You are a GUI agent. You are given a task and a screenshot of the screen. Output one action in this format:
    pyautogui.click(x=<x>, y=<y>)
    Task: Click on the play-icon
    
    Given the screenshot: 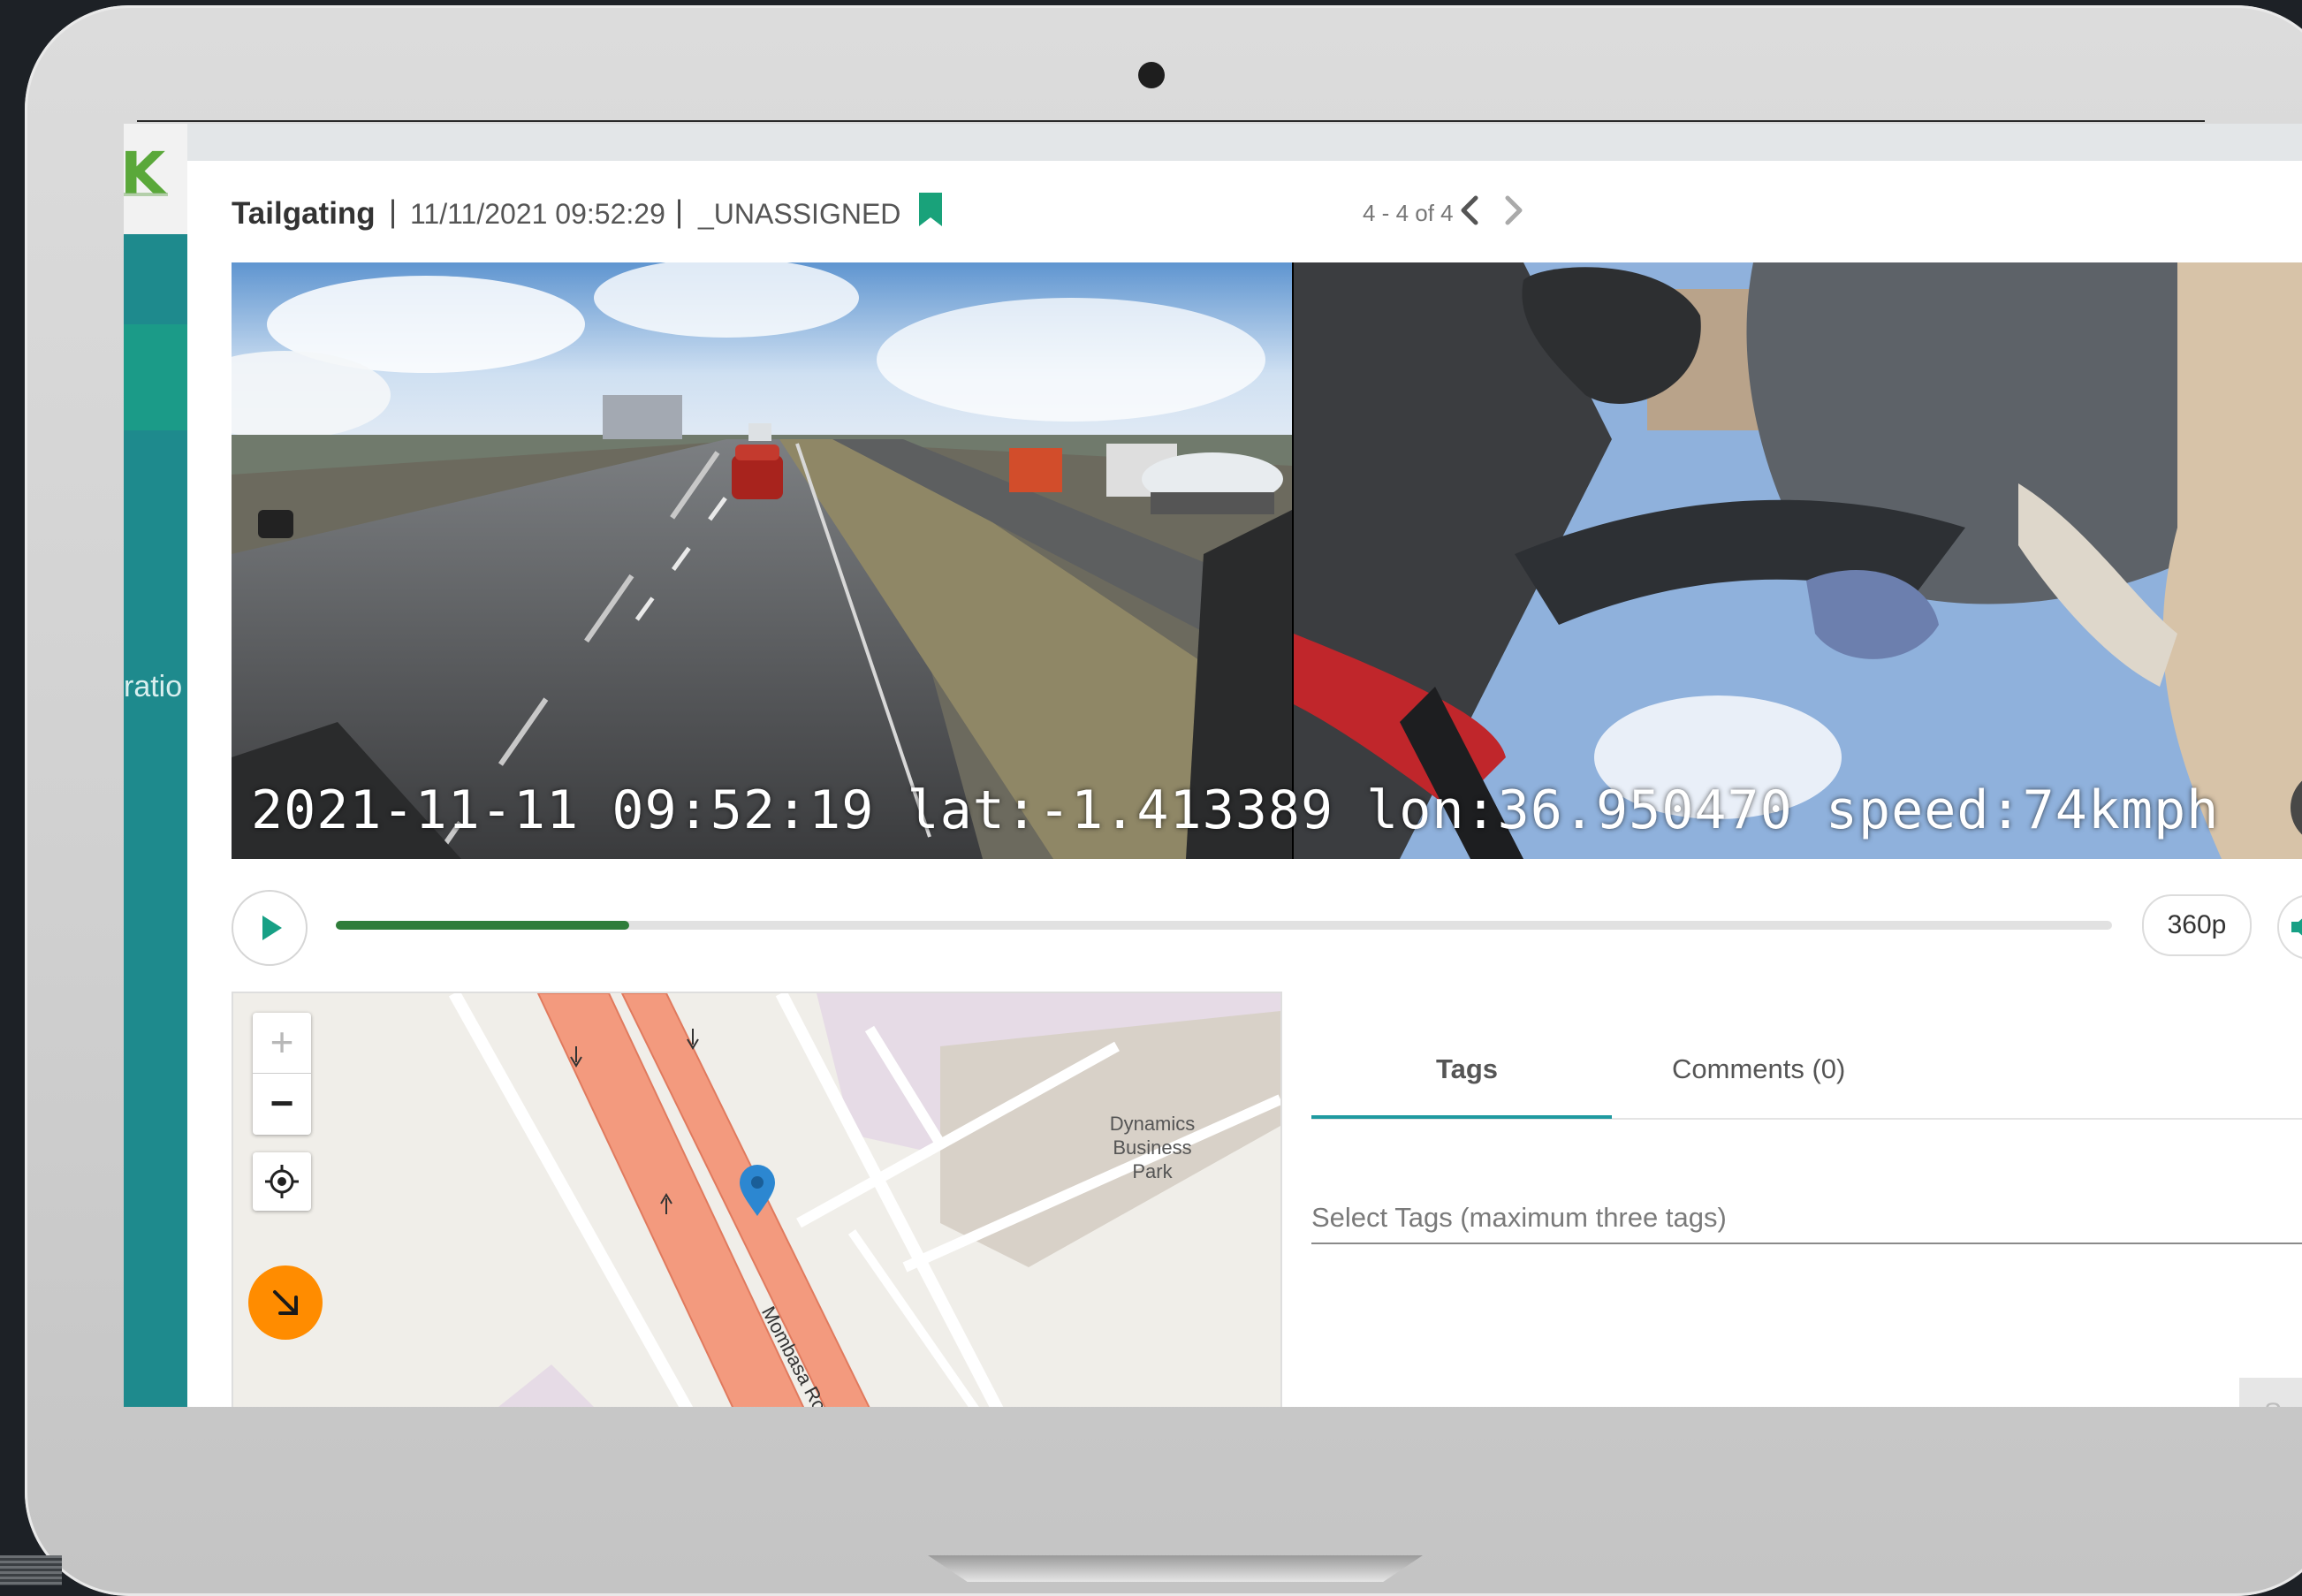 What is the action you would take?
    pyautogui.click(x=272, y=928)
    